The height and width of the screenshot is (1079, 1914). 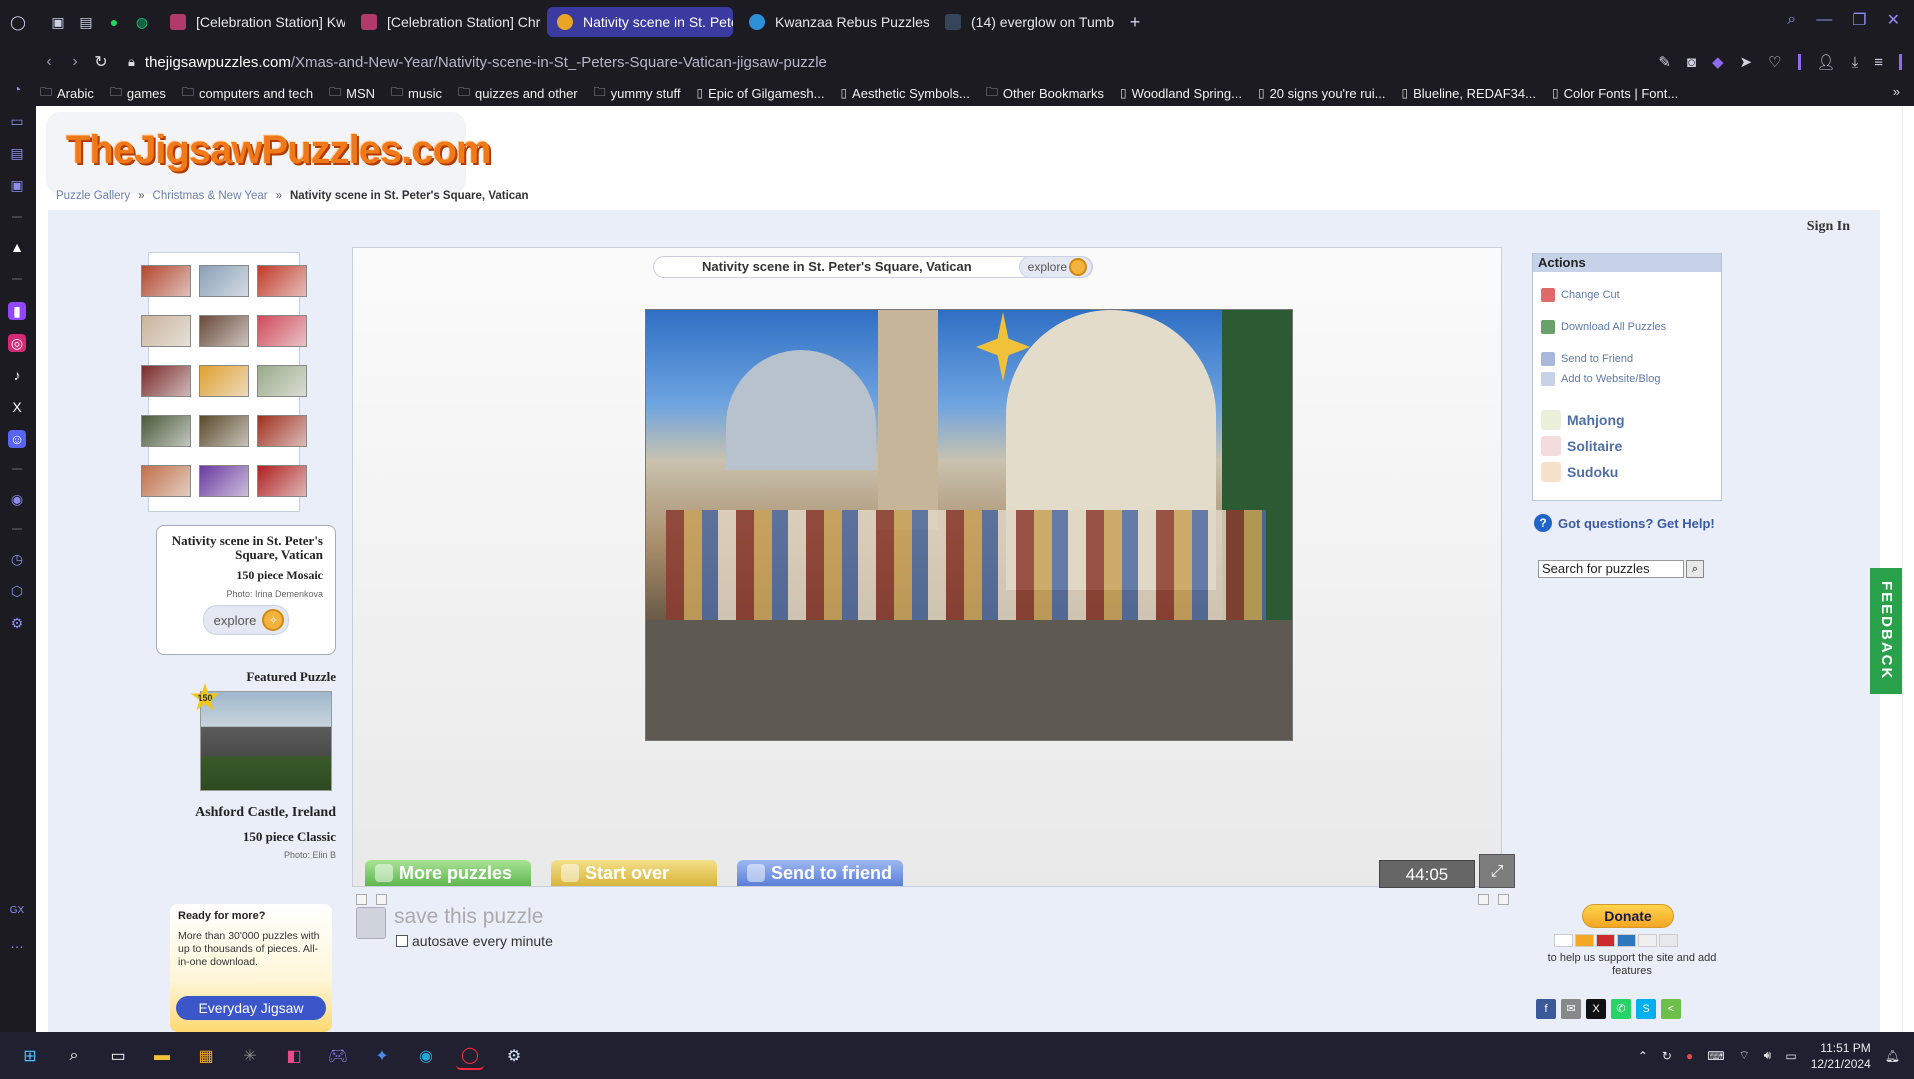 I want to click on site-logo: TheJigsawPuzzles.com, so click(x=269, y=153).